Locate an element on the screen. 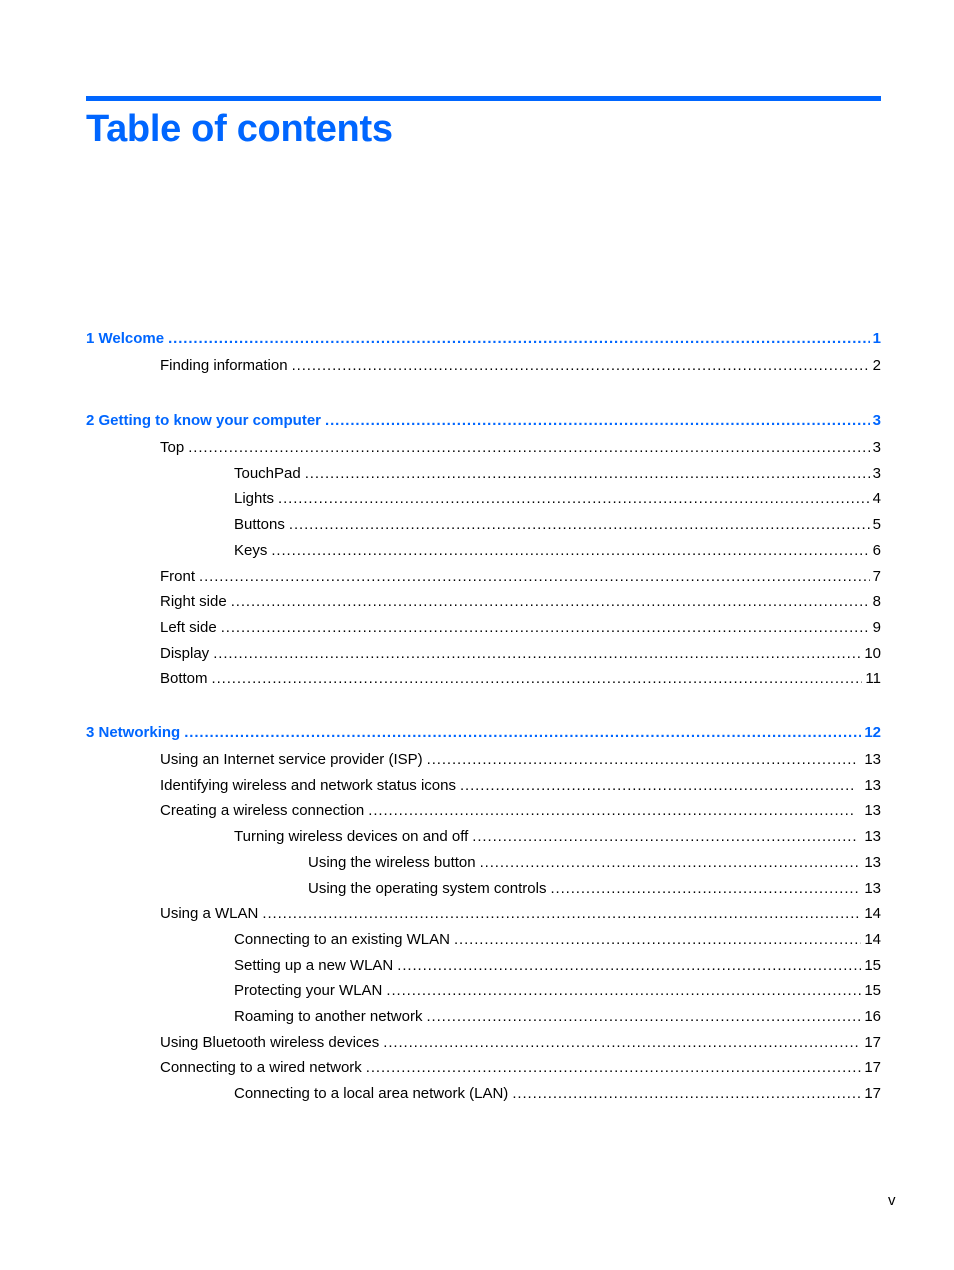  entry-label: Creating a wireless connection is located at coordinates (264, 811).